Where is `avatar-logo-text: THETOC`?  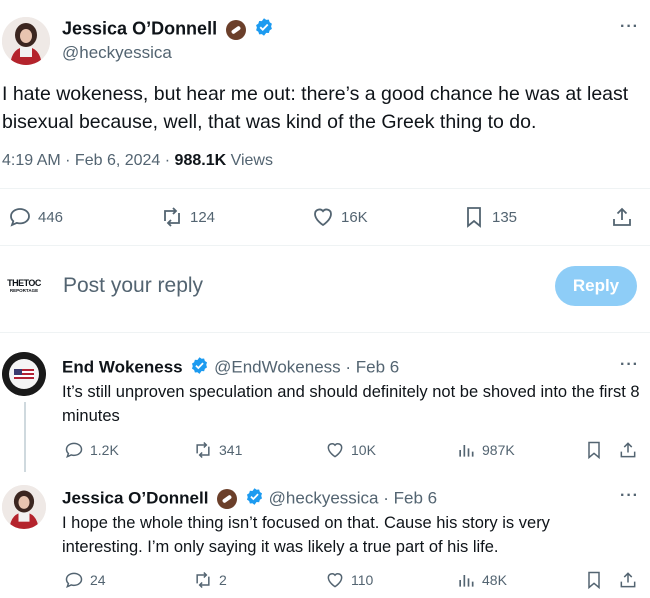
avatar-logo-text: THETOC is located at coordinates (24, 283).